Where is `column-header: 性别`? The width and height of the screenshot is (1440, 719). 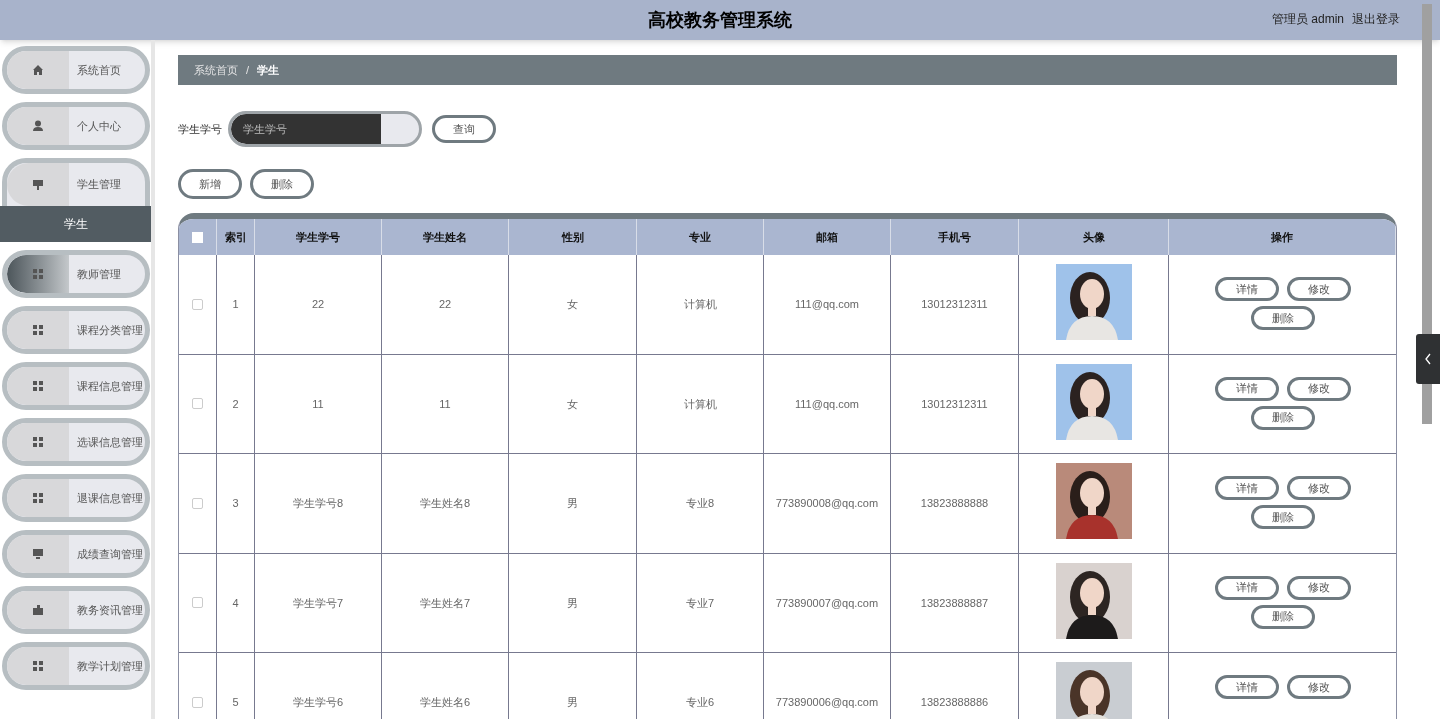
column-header: 性别 is located at coordinates (573, 237).